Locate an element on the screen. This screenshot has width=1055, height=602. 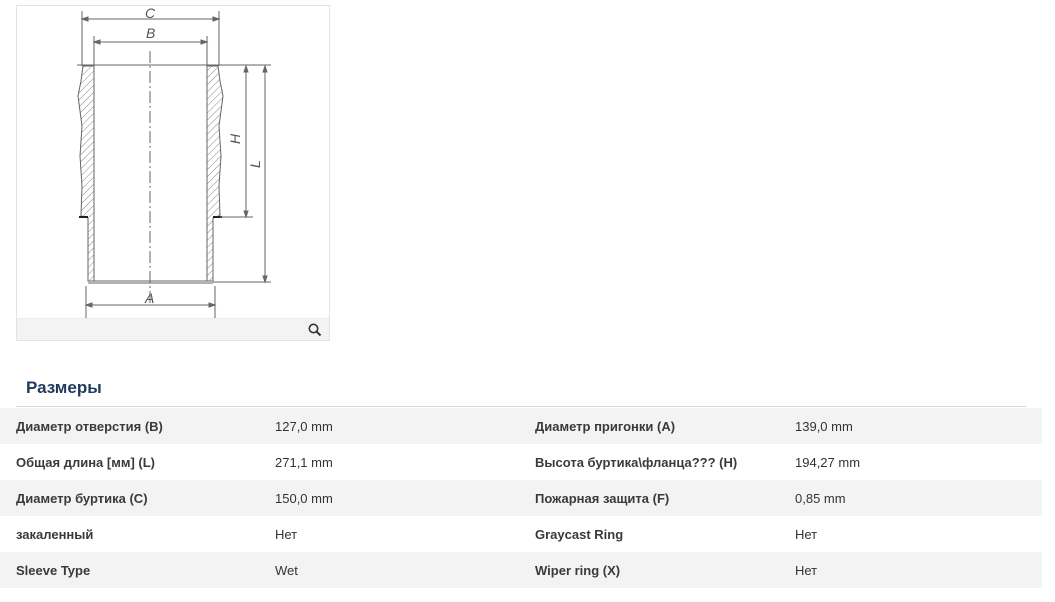
spec-label: Диаметр буртика (C) is located at coordinates (137, 498).